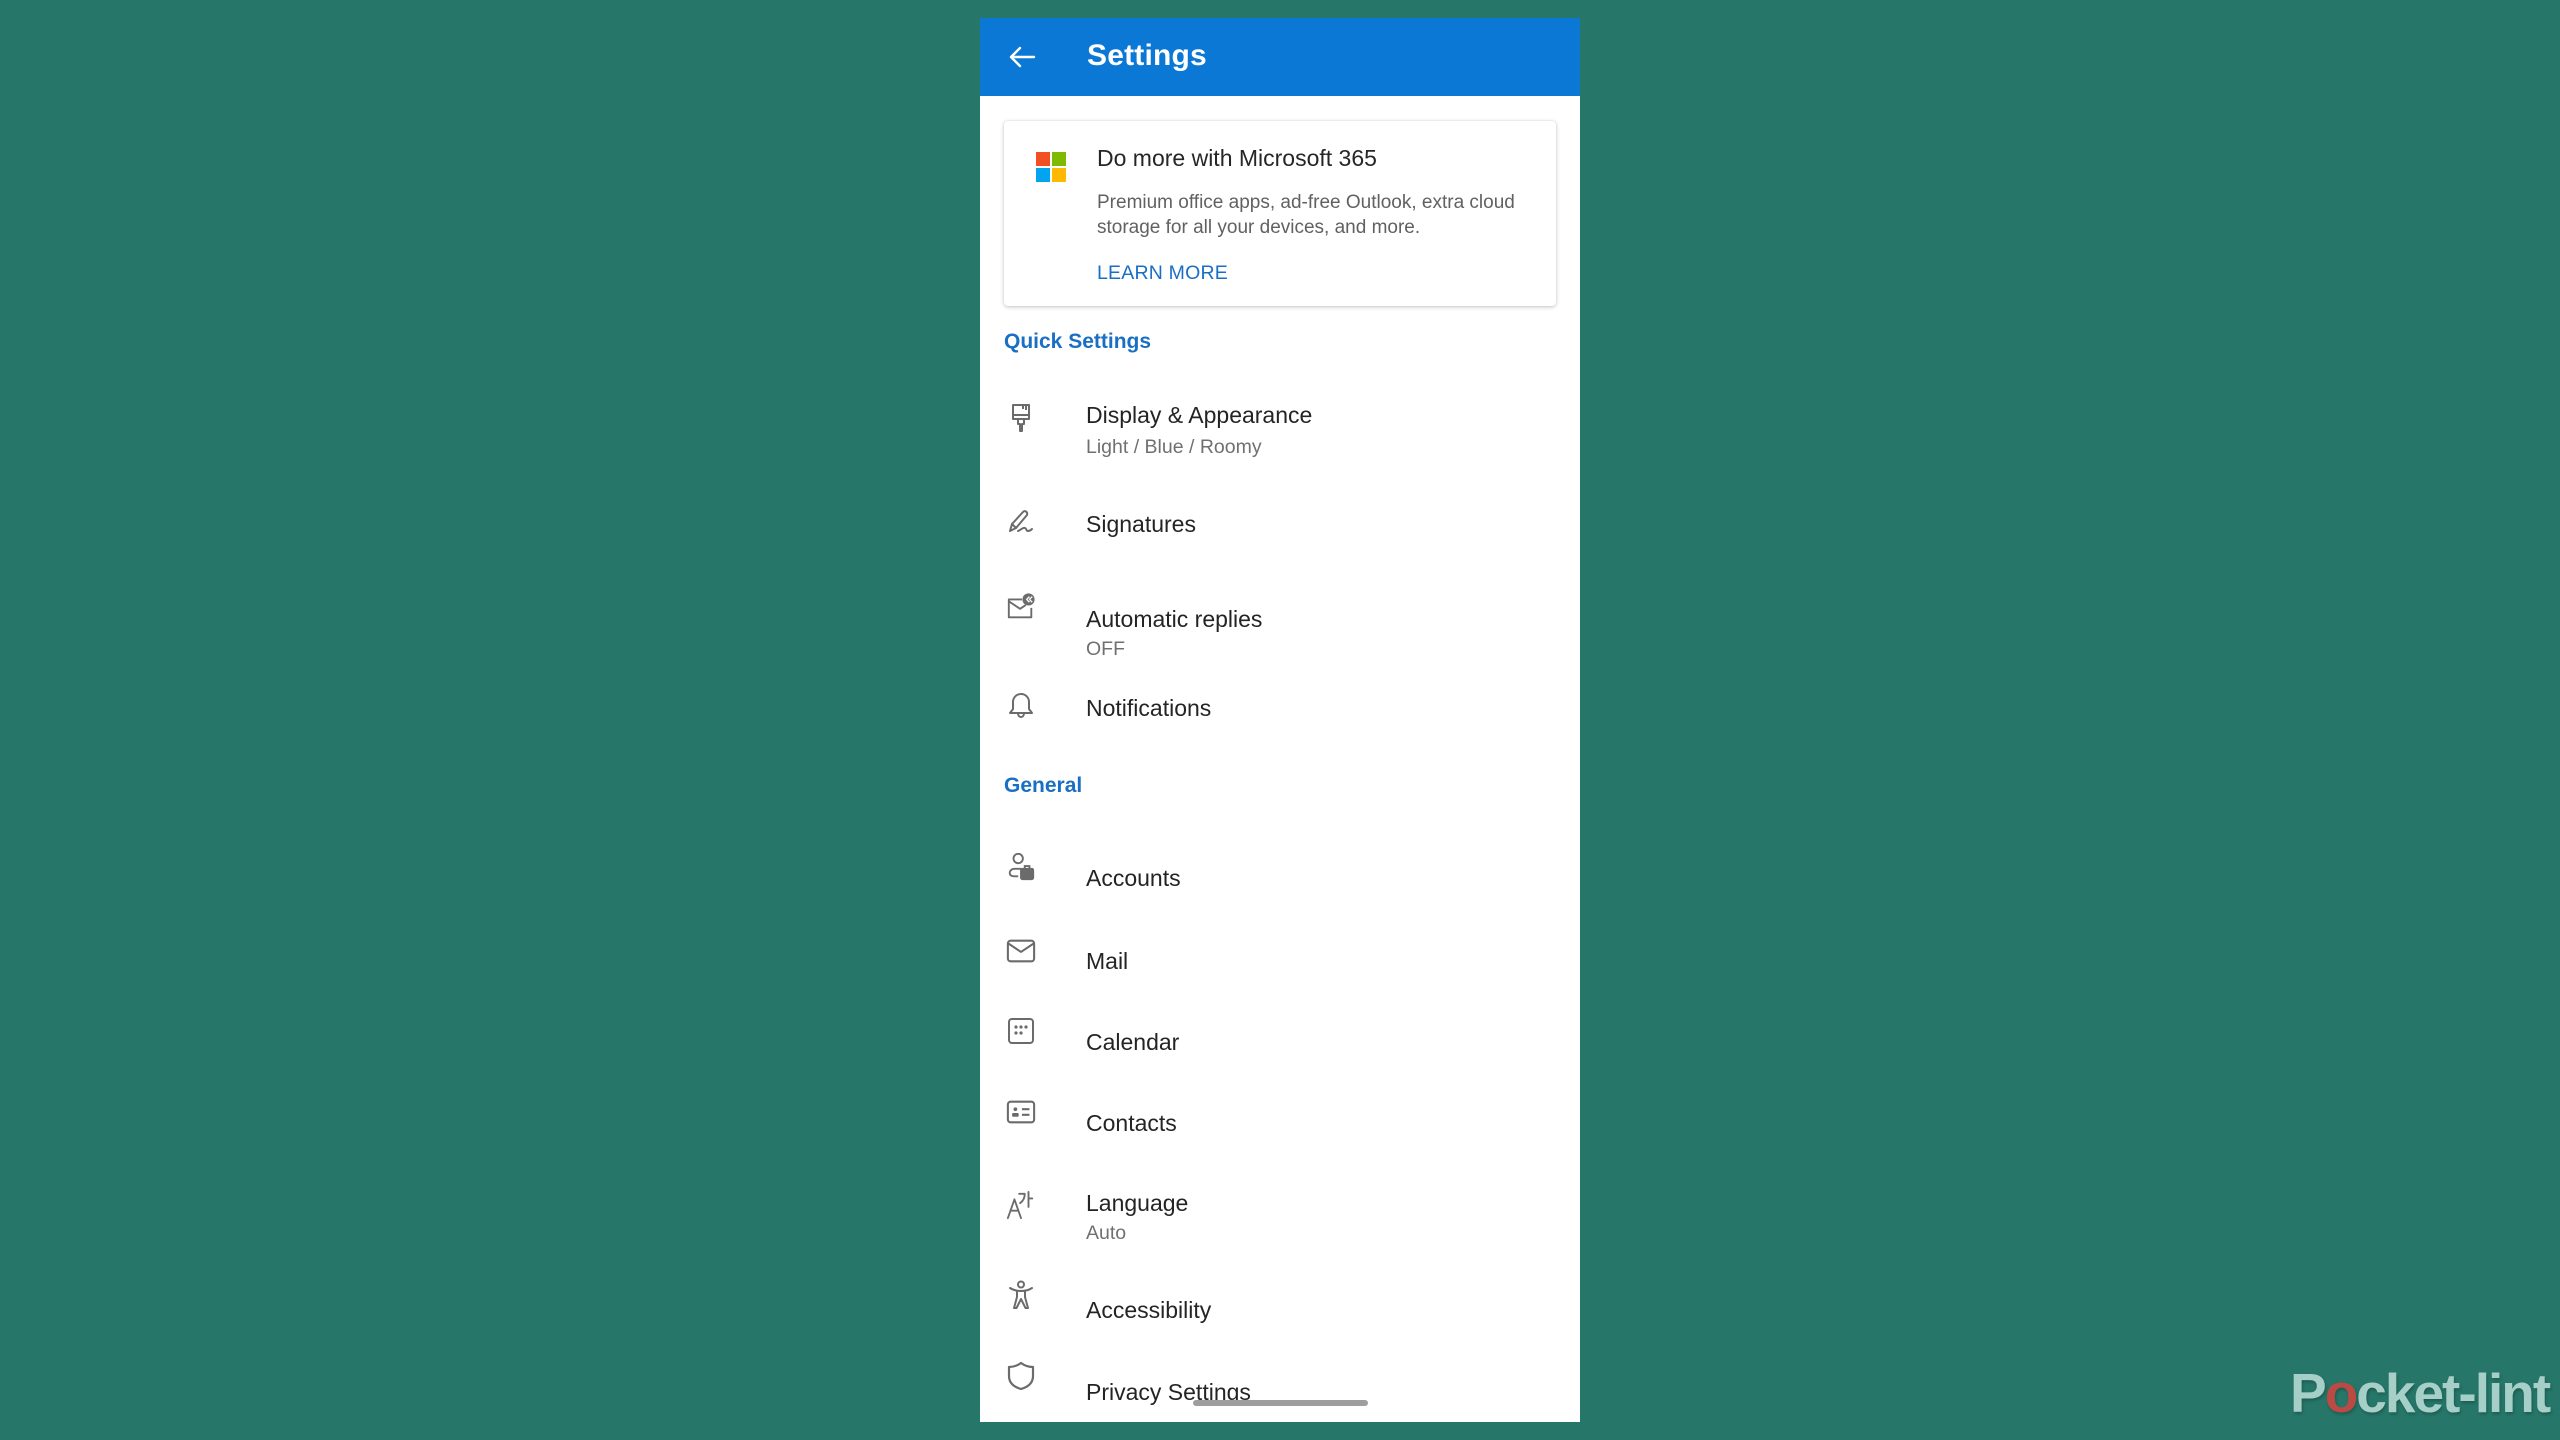 This screenshot has height=1440, width=2560. Describe the element at coordinates (1174, 447) in the screenshot. I see `item-subtitle: Light / Blue / Roomy` at that location.